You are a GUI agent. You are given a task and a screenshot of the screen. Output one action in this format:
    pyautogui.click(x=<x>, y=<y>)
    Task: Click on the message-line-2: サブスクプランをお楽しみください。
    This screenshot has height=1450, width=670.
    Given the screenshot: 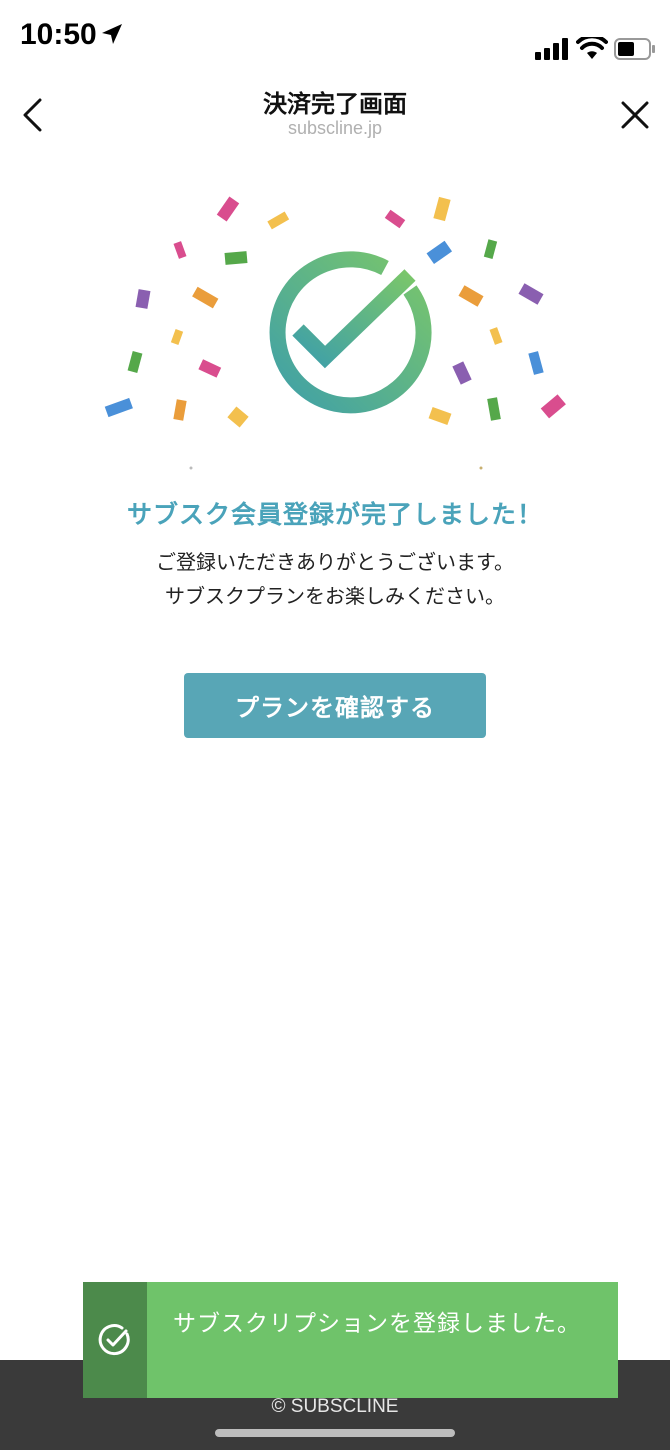 What is the action you would take?
    pyautogui.click(x=335, y=596)
    